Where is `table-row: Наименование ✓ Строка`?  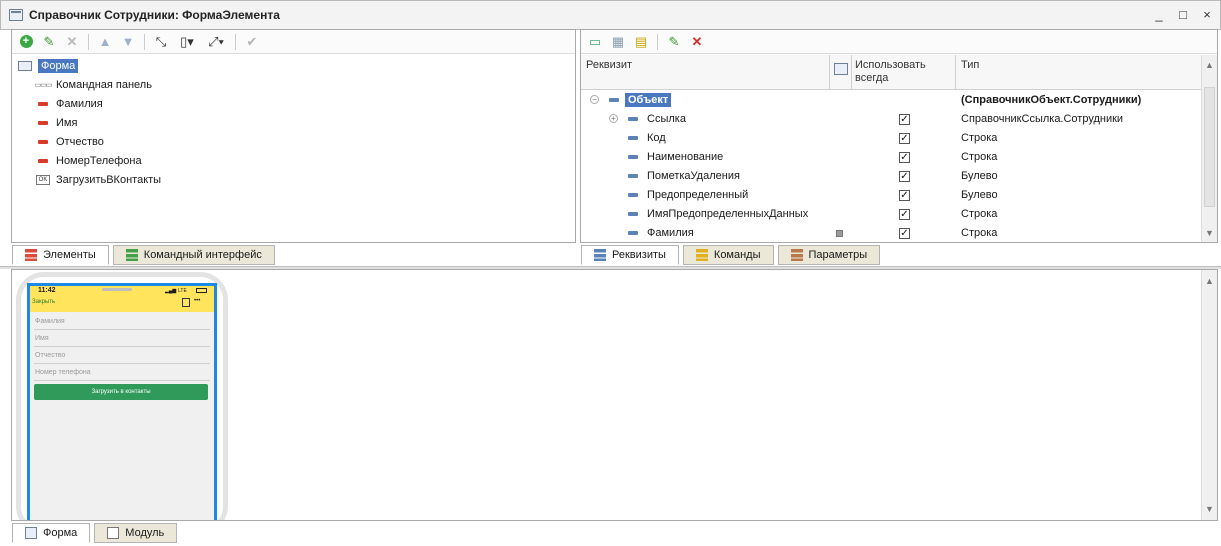
table-row: Наименование ✓ Строка is located at coordinates (890, 157).